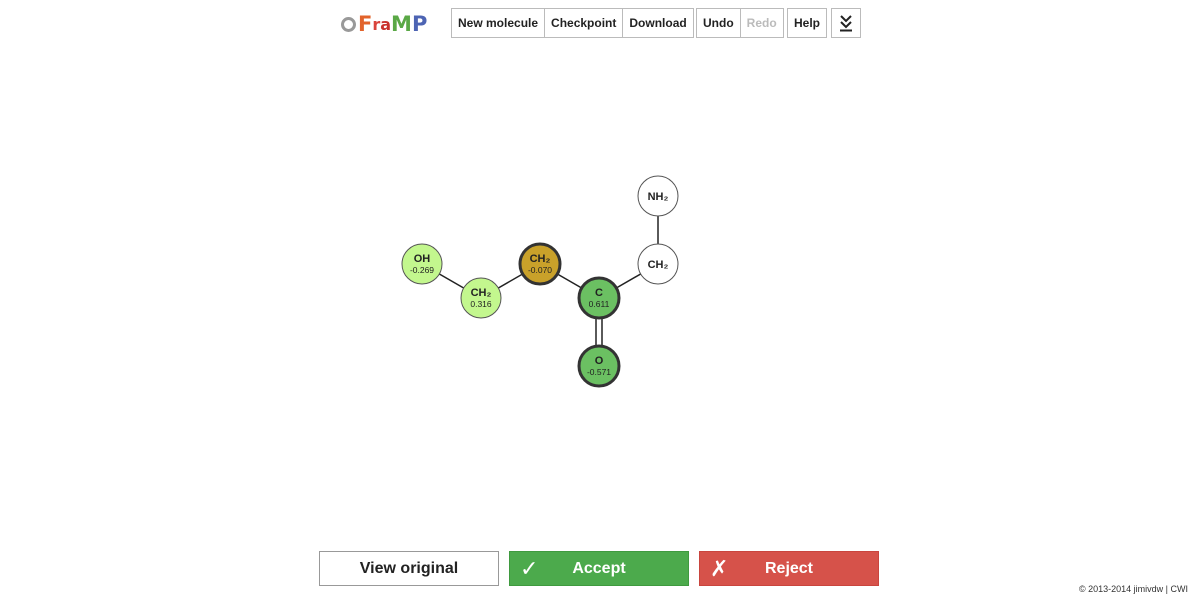  I want to click on atom-label: O, so click(599, 361).